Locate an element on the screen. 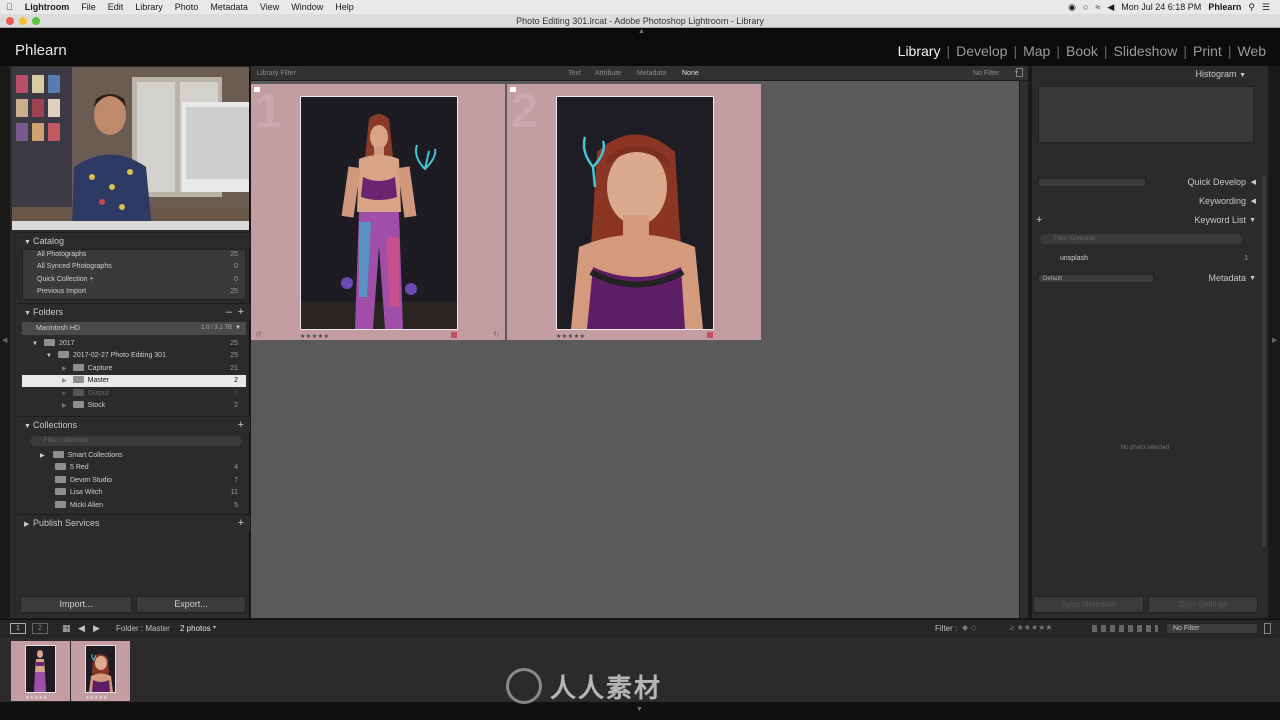 Image resolution: width=1280 pixels, height=720 pixels. menu-file: File is located at coordinates (88, 7).